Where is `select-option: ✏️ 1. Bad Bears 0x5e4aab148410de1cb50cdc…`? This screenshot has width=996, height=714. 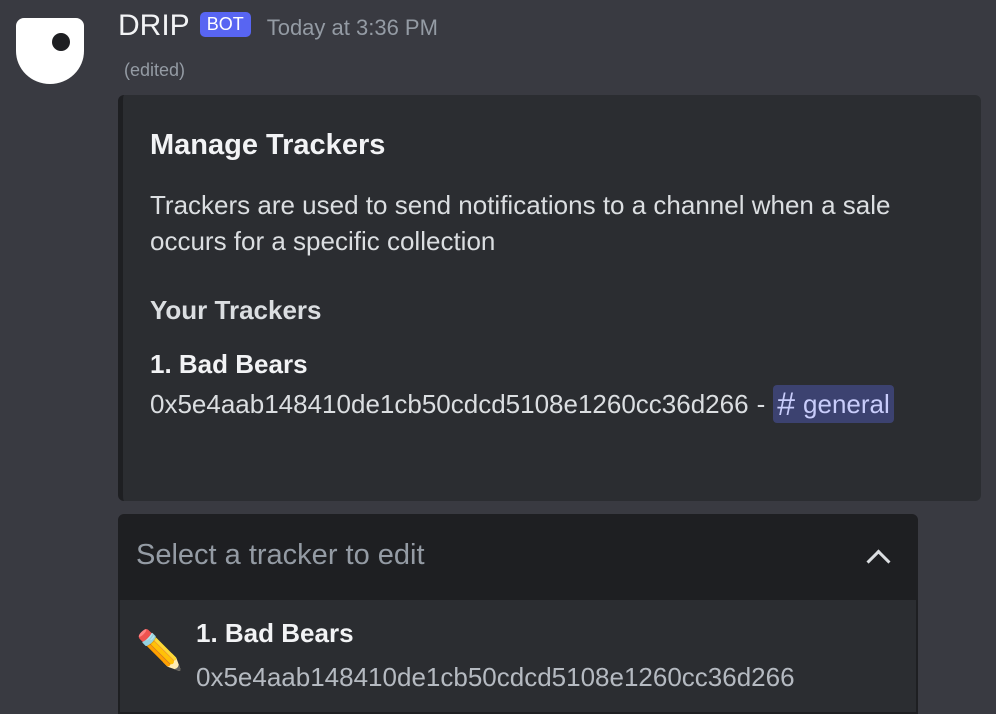
select-option: ✏️ 1. Bad Bears 0x5e4aab148410de1cb50cdc… is located at coordinates (518, 656).